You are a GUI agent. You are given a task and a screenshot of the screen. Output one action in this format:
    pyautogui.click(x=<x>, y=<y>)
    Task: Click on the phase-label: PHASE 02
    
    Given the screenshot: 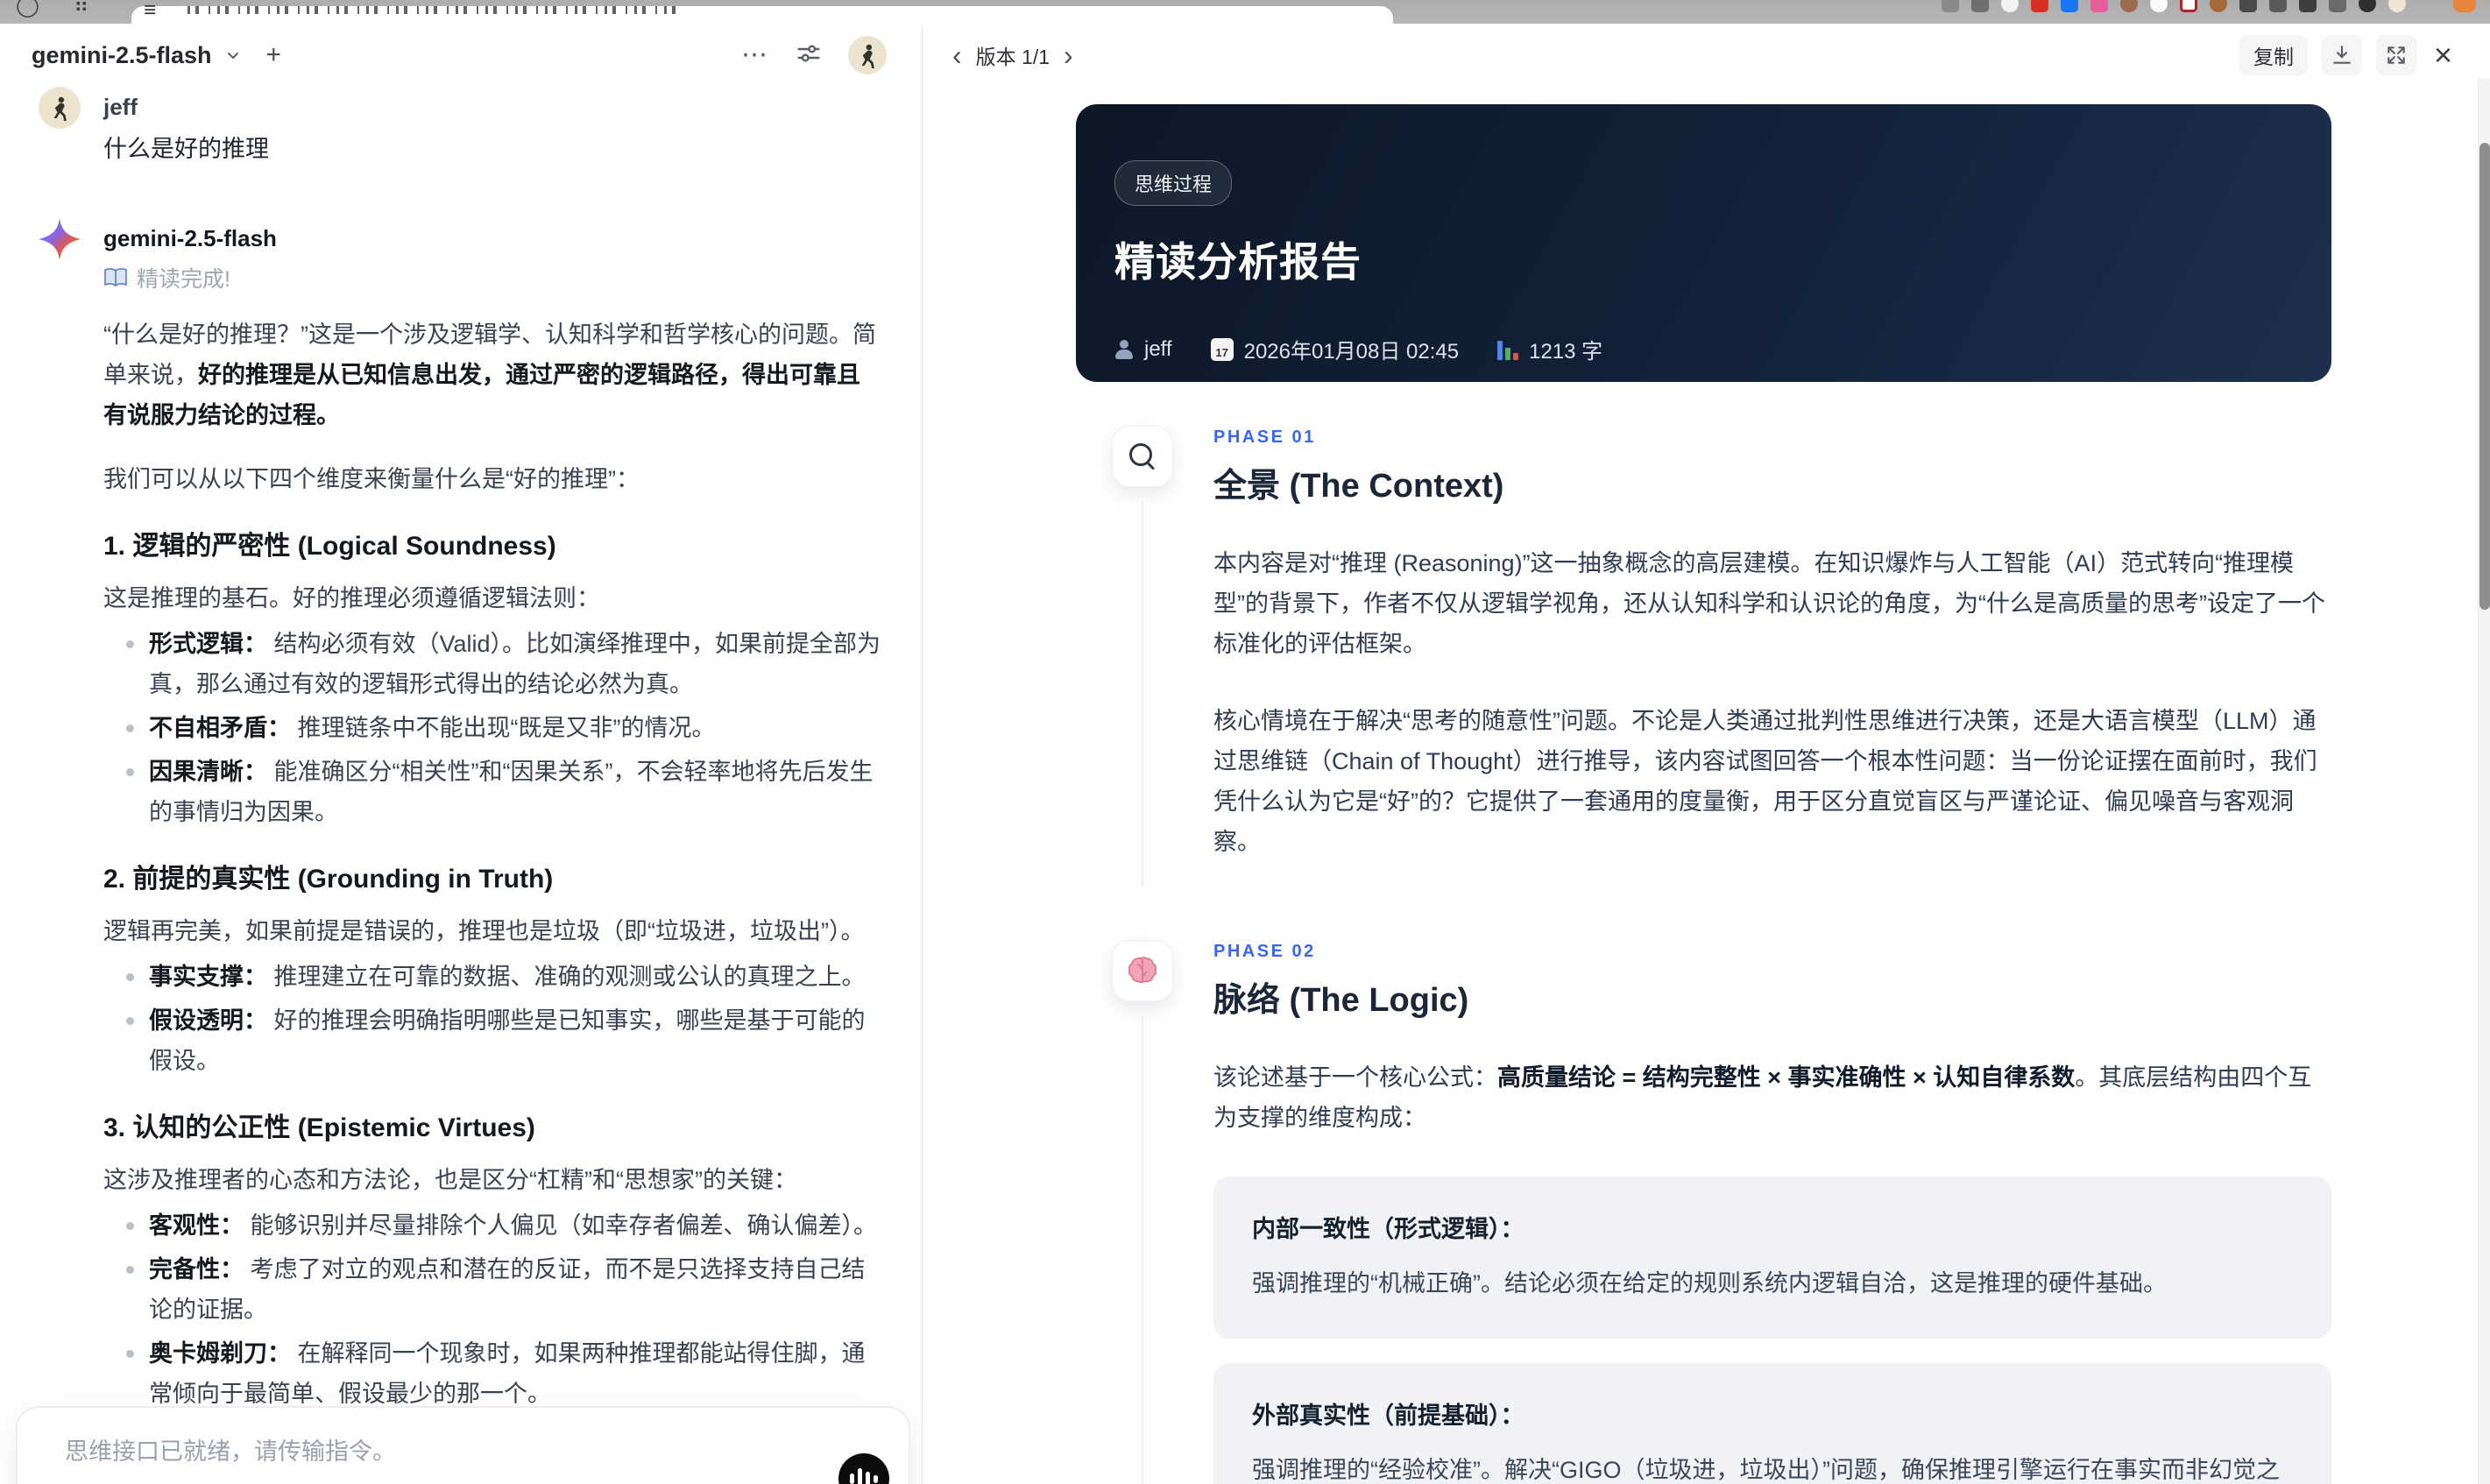 What is the action you would take?
    pyautogui.click(x=1264, y=951)
    